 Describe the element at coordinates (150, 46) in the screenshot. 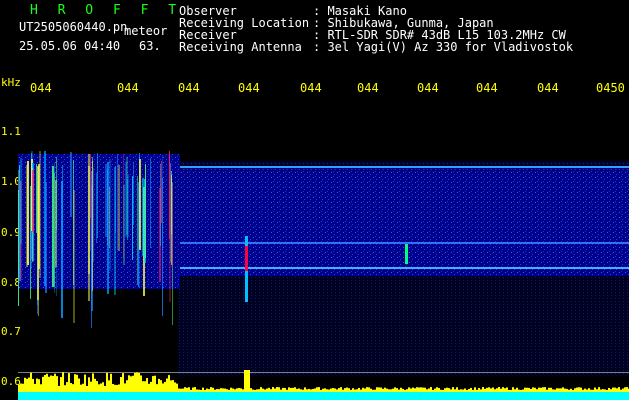

I see `meteor-count: 63.` at that location.